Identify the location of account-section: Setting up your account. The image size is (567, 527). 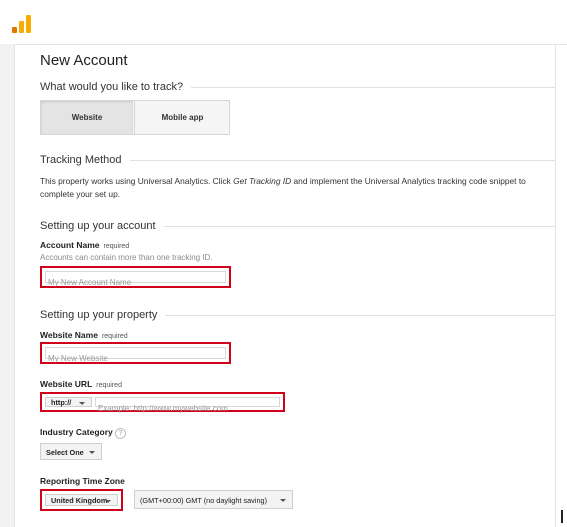
(297, 226).